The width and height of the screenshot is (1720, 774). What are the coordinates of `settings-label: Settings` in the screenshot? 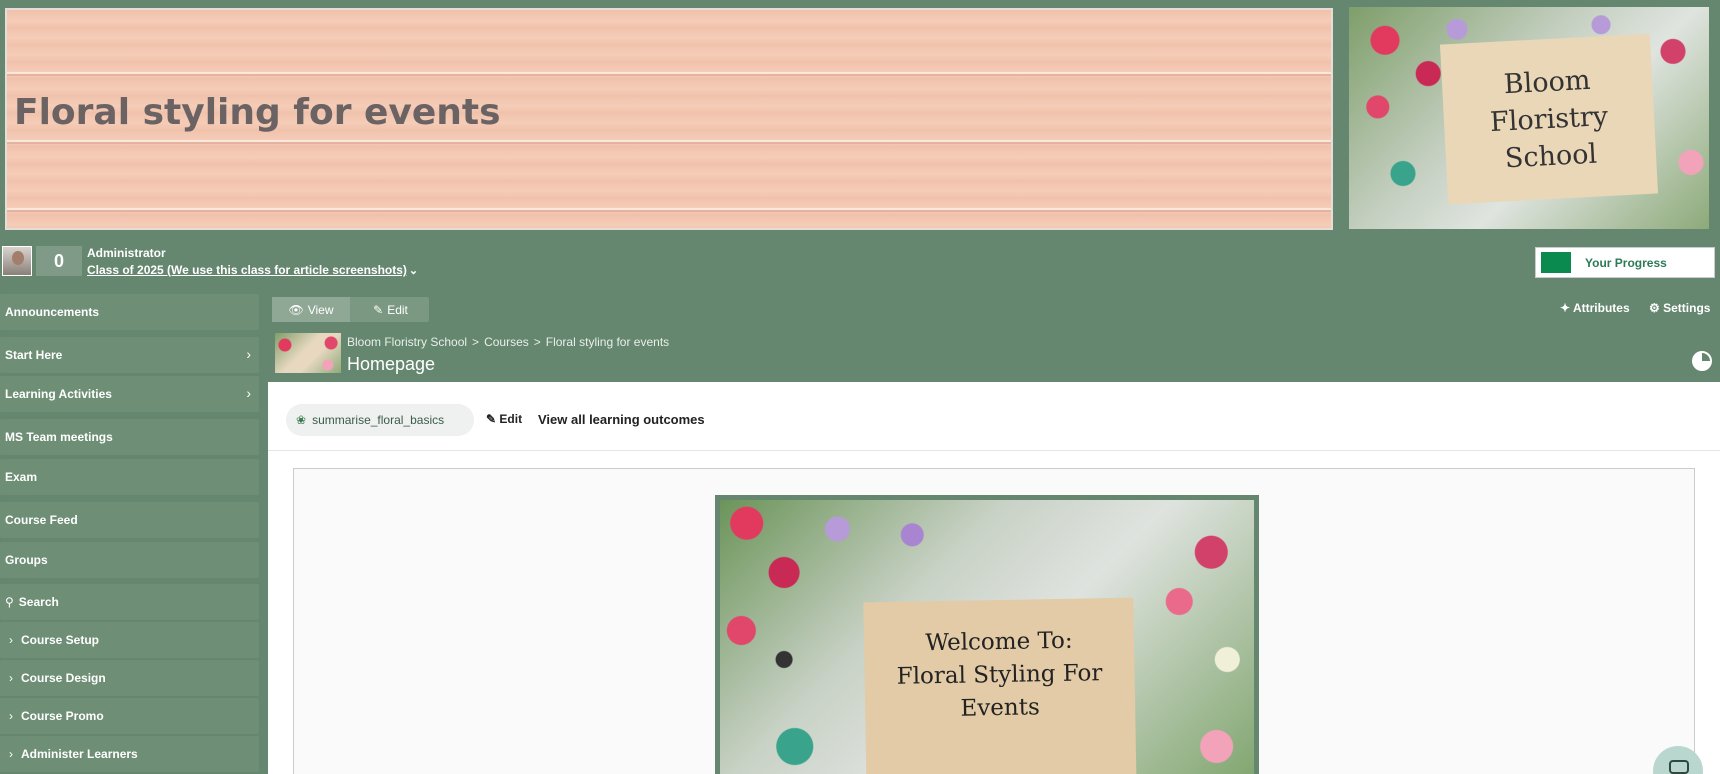 It's located at (1687, 308).